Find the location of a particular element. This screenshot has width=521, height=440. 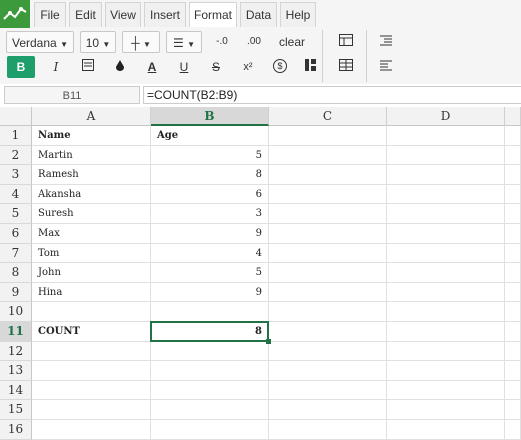

cell-b13 is located at coordinates (210, 371).